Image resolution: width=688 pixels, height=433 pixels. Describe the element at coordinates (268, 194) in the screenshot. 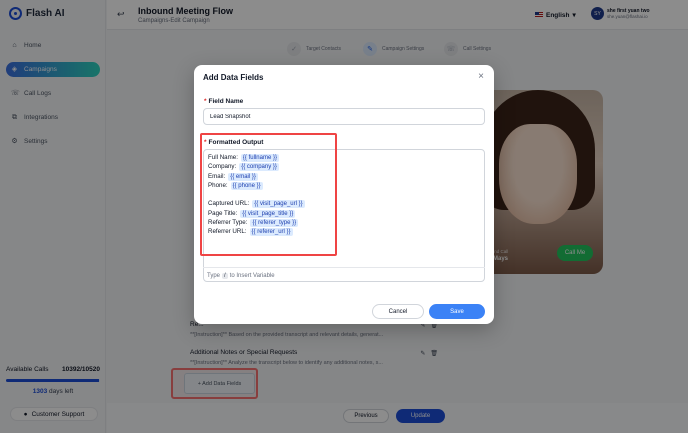

I see `formatted-output-highlight` at that location.